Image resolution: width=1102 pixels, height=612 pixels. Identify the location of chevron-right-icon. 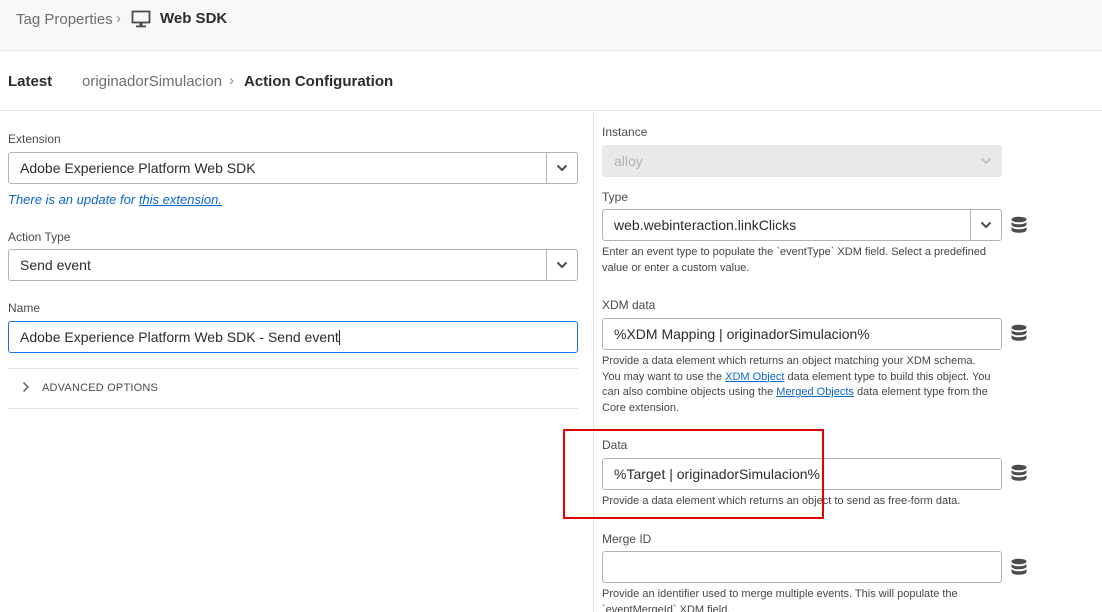
(26, 387).